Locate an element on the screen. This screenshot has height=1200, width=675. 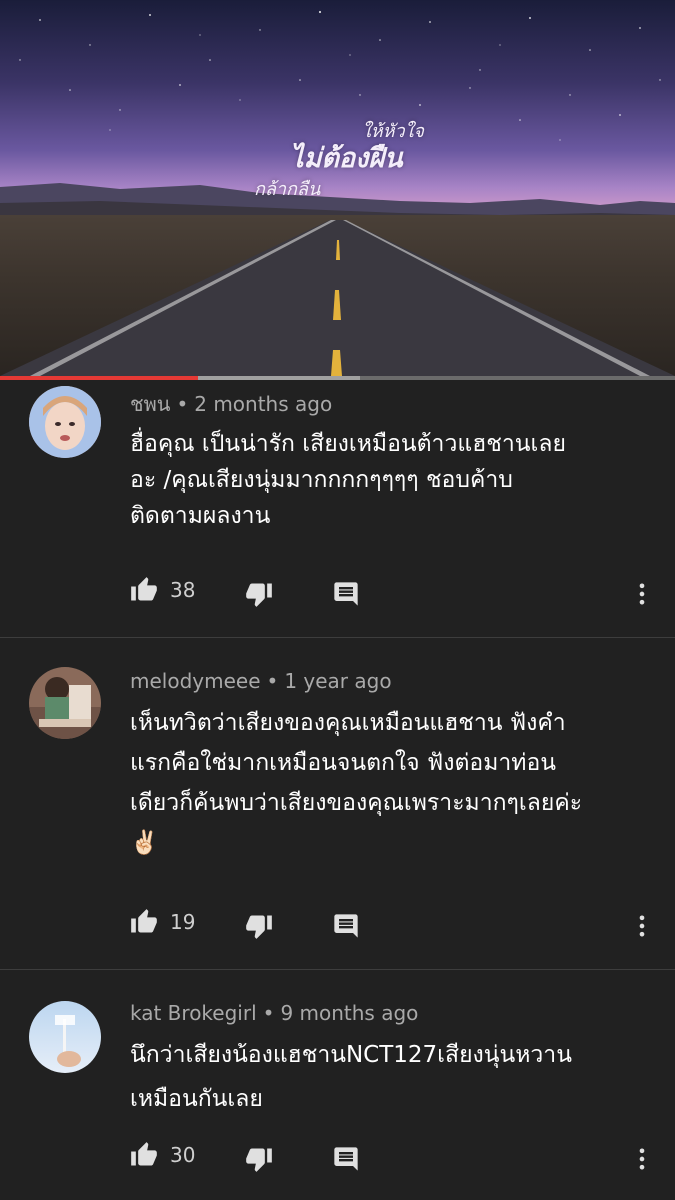
comment-actions: 30 is located at coordinates (337, 1159).